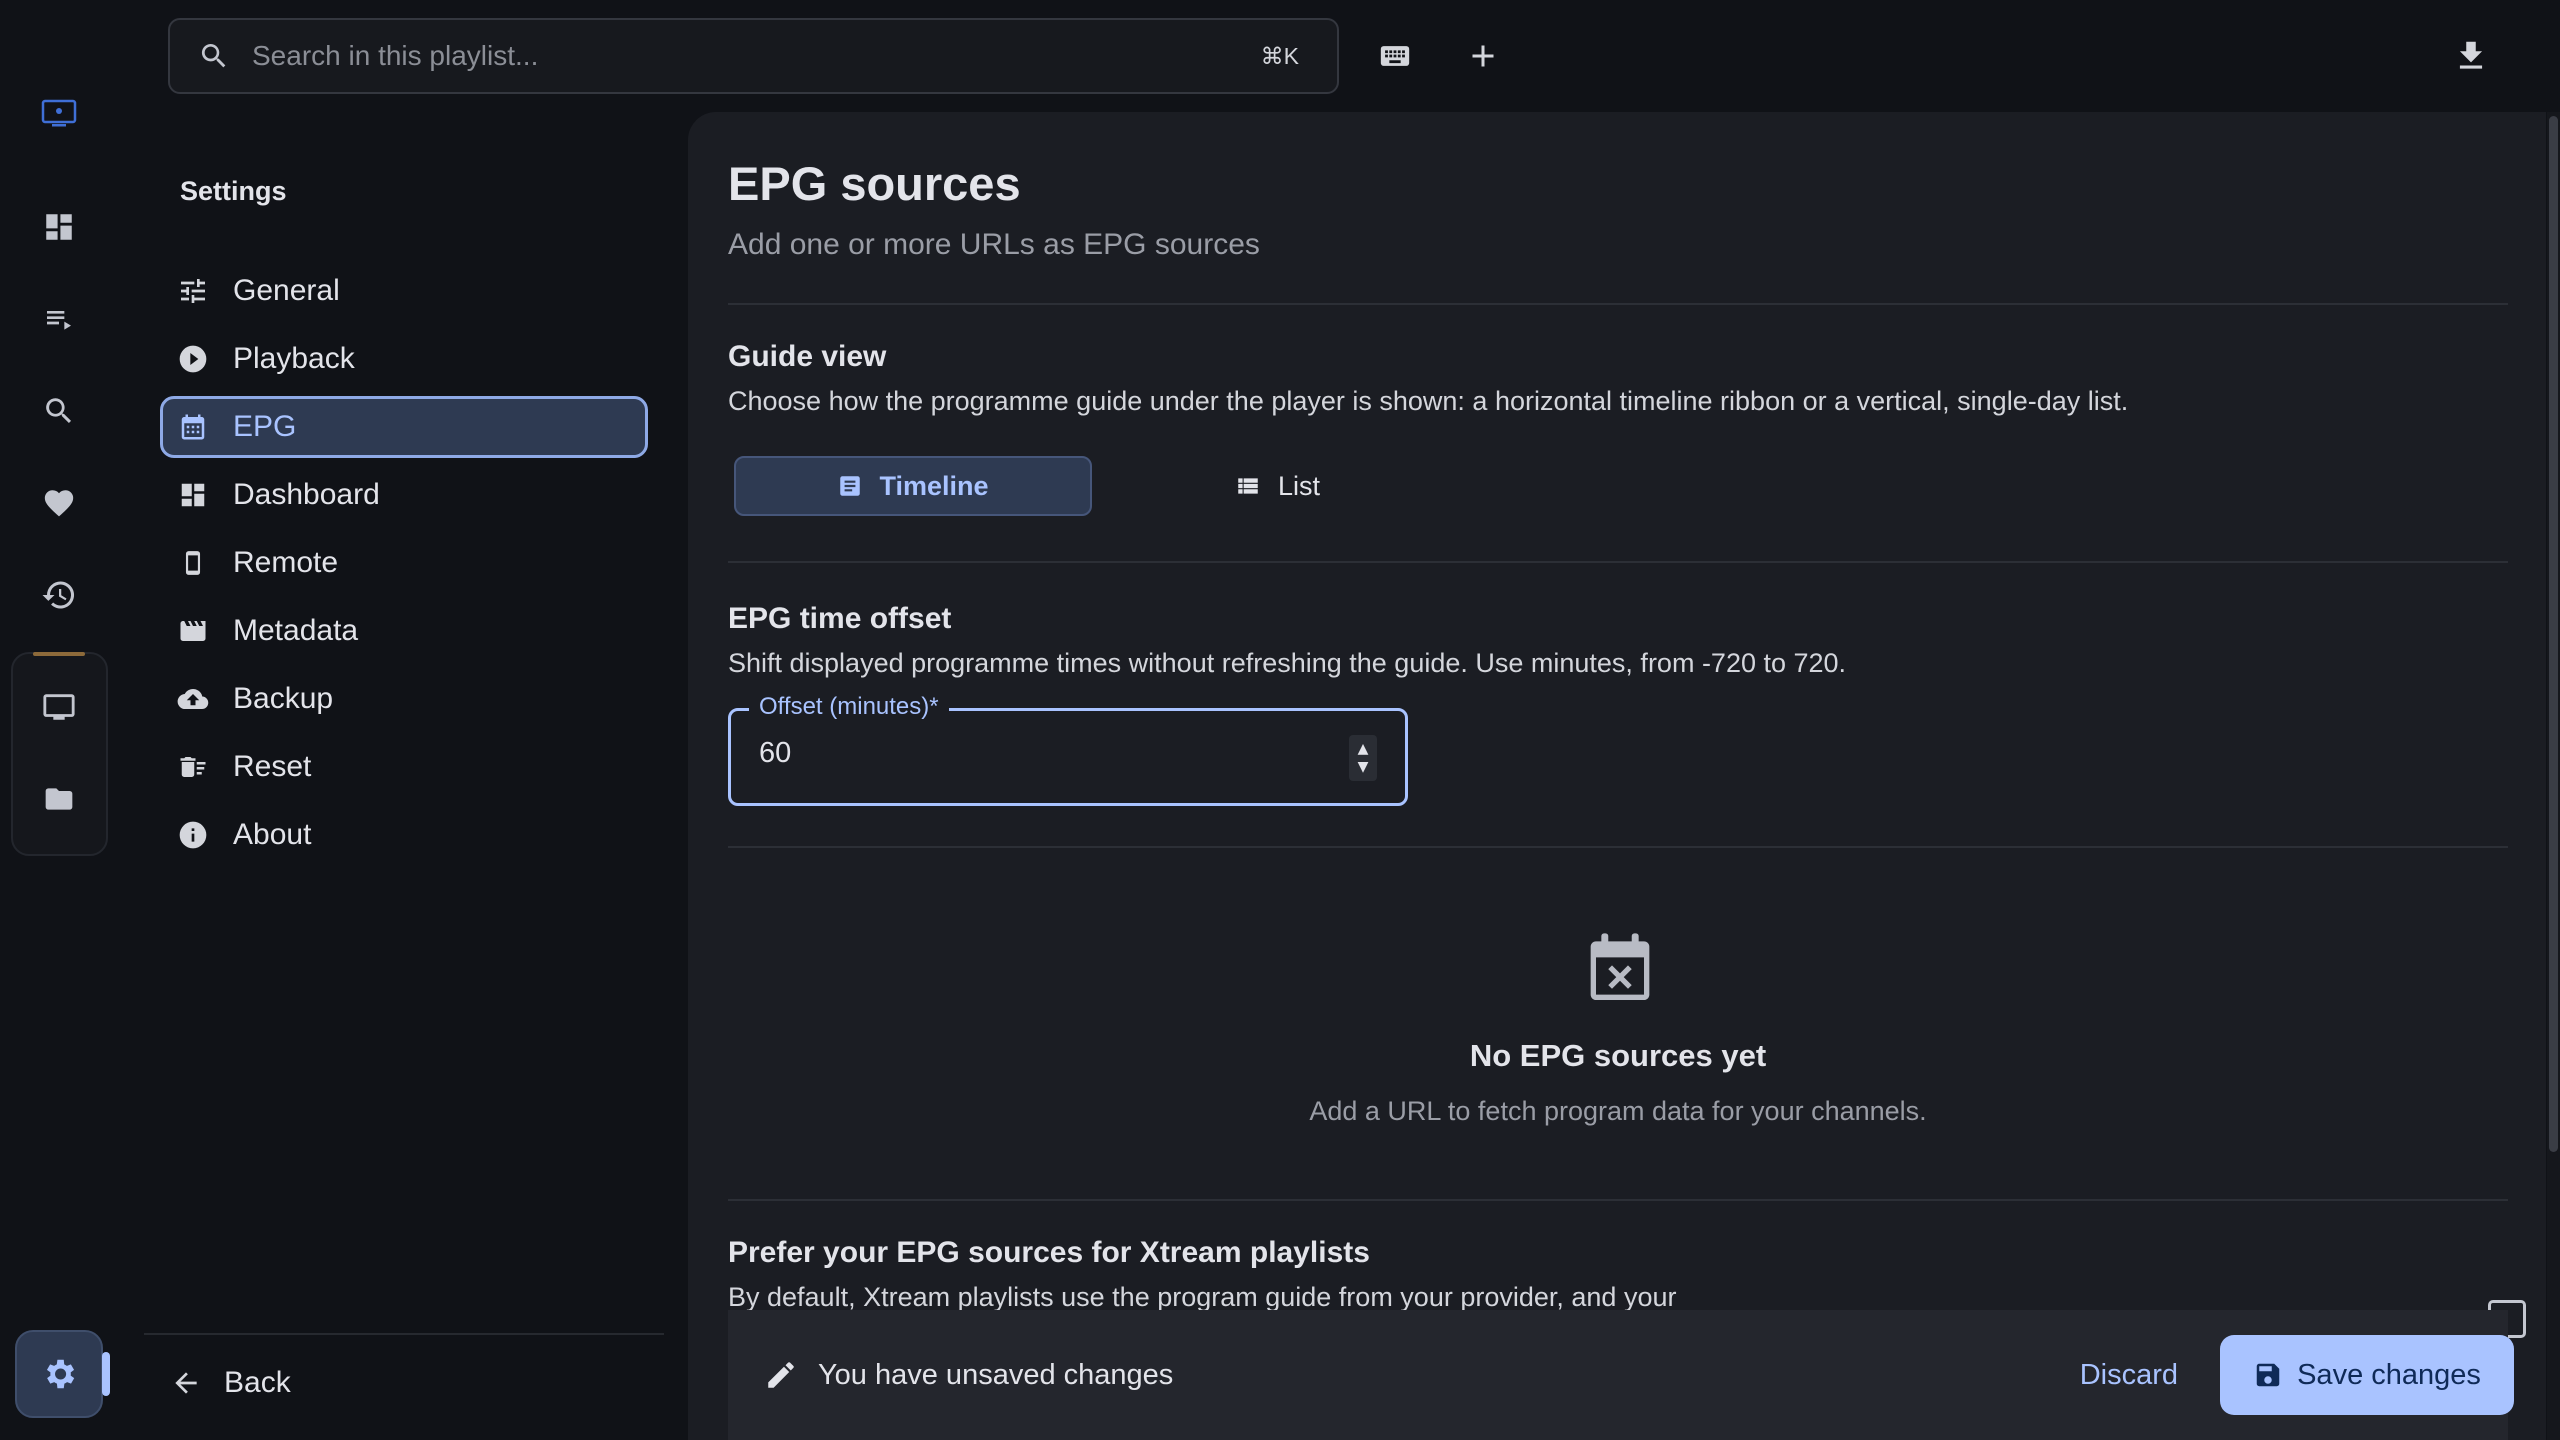  What do you see at coordinates (2471, 56) in the screenshot?
I see `download-icon` at bounding box center [2471, 56].